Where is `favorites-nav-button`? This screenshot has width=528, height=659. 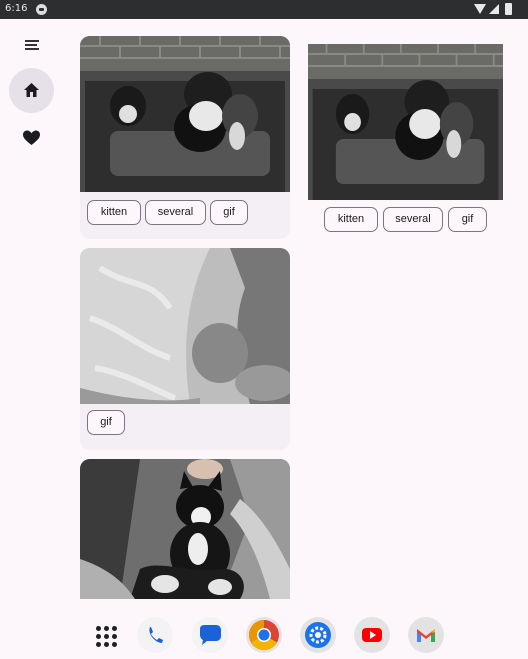
favorites-nav-button is located at coordinates (31, 138).